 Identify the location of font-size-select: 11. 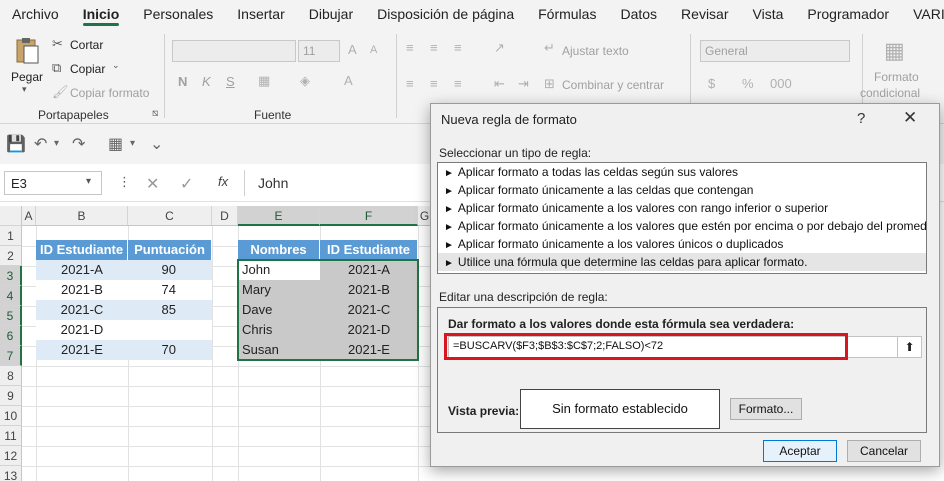
(319, 51).